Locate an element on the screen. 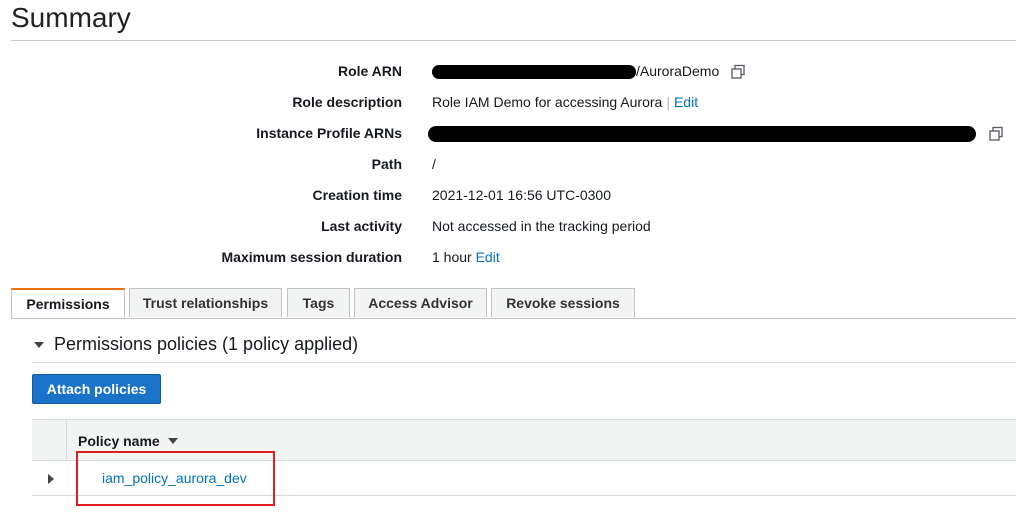 This screenshot has height=519, width=1016. policy-link: iam_policy_aurora_dev is located at coordinates (174, 478).